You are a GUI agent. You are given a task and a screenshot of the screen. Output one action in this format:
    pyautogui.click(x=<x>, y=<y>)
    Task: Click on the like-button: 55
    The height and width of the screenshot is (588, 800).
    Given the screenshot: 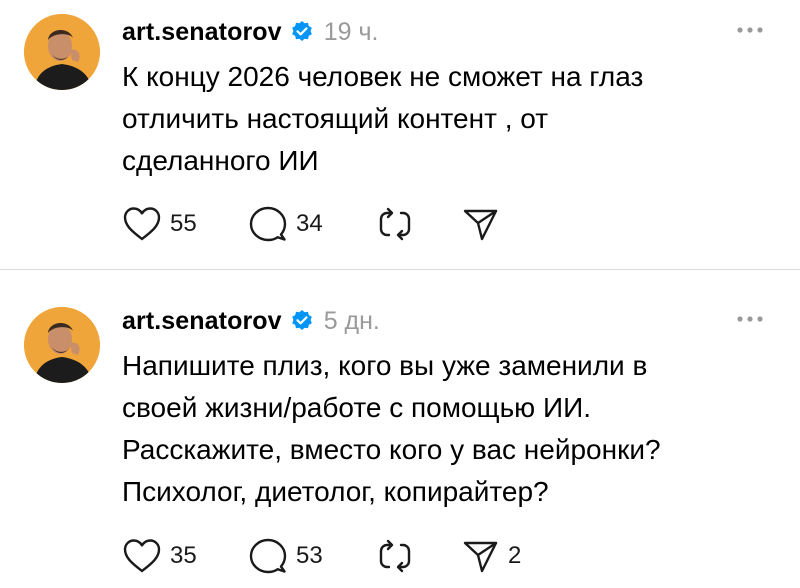 What is the action you would take?
    pyautogui.click(x=159, y=224)
    